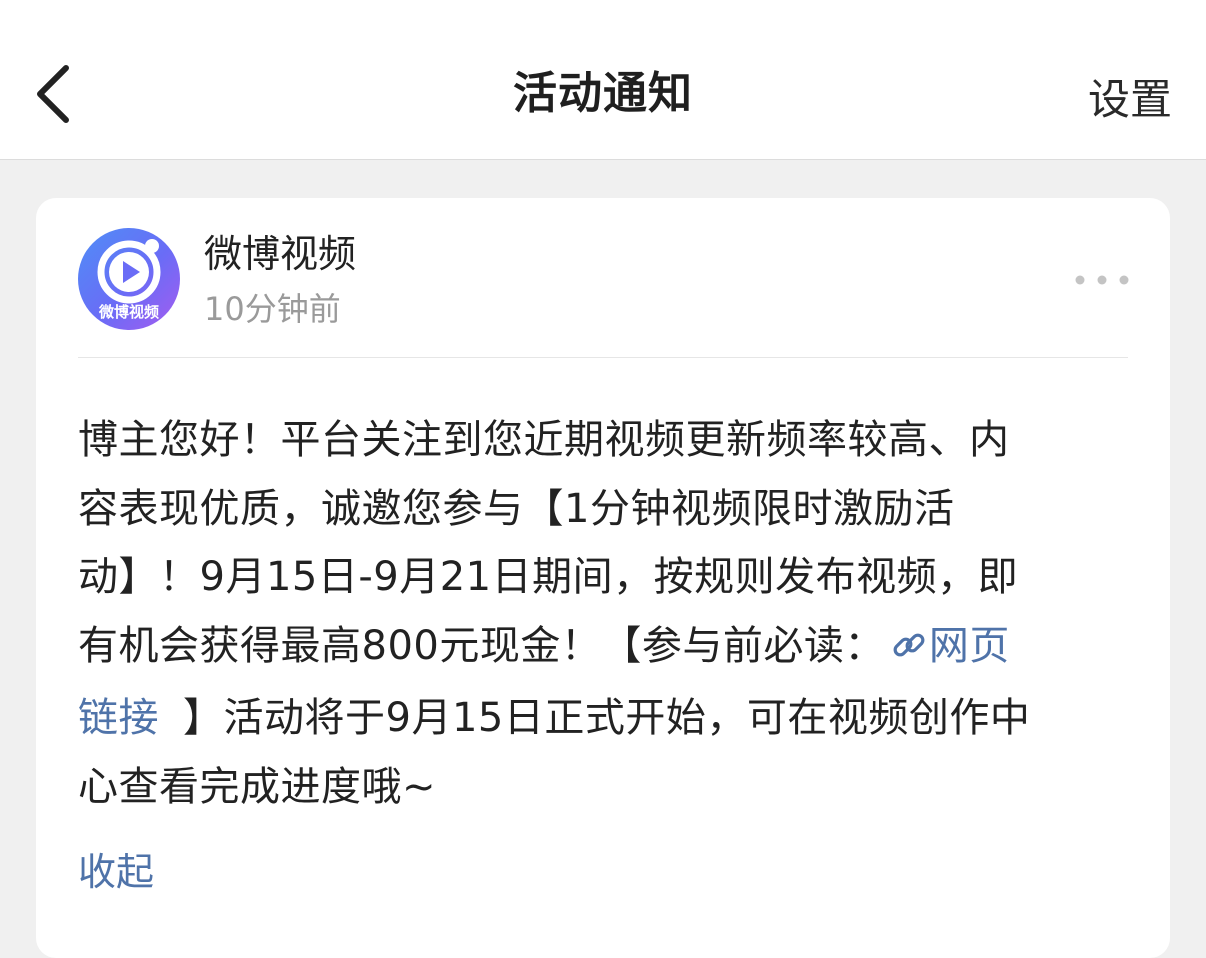 The height and width of the screenshot is (958, 1206). Describe the element at coordinates (129, 279) in the screenshot. I see `avatar: 微博视频` at that location.